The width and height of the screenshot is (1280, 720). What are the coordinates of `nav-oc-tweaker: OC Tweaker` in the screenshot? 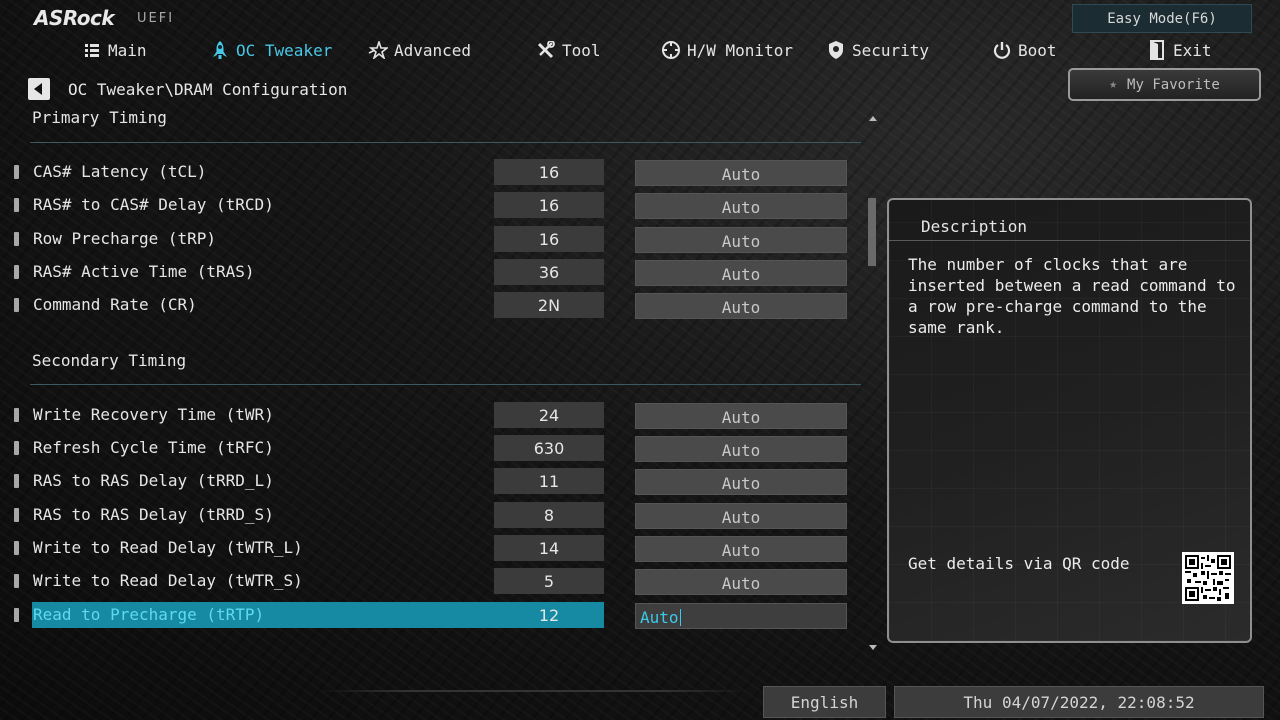 It's located at (271, 50).